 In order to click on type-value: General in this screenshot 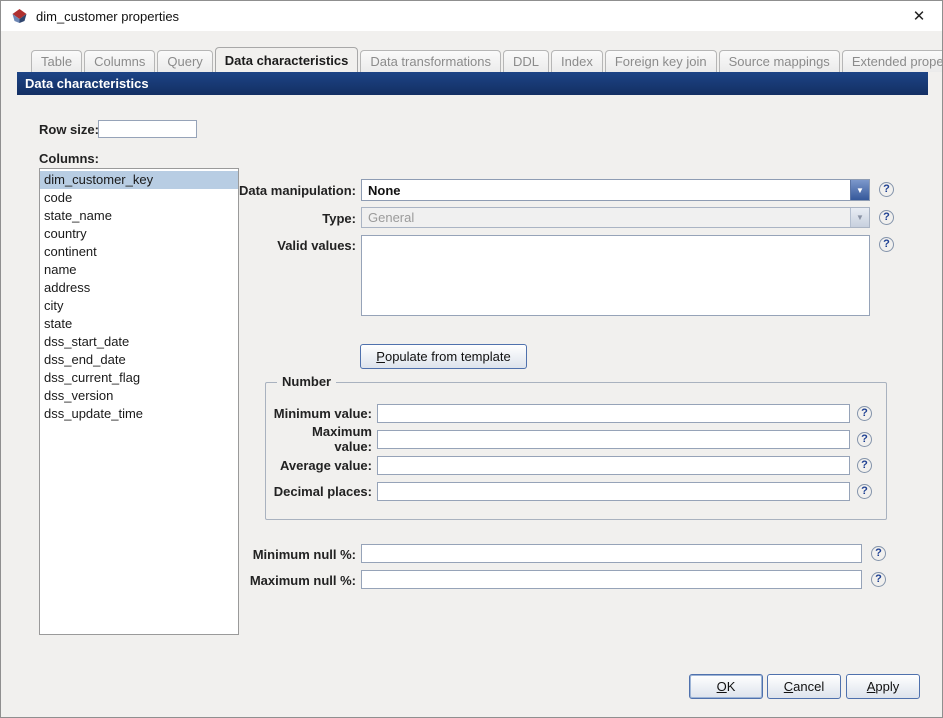, I will do `click(391, 217)`.